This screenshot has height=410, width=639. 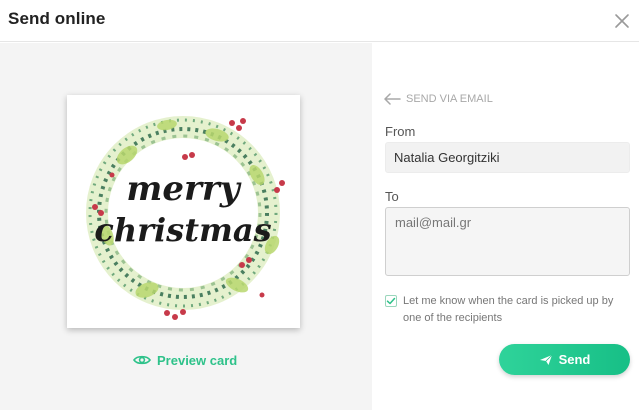 I want to click on send-button: Send, so click(x=564, y=359).